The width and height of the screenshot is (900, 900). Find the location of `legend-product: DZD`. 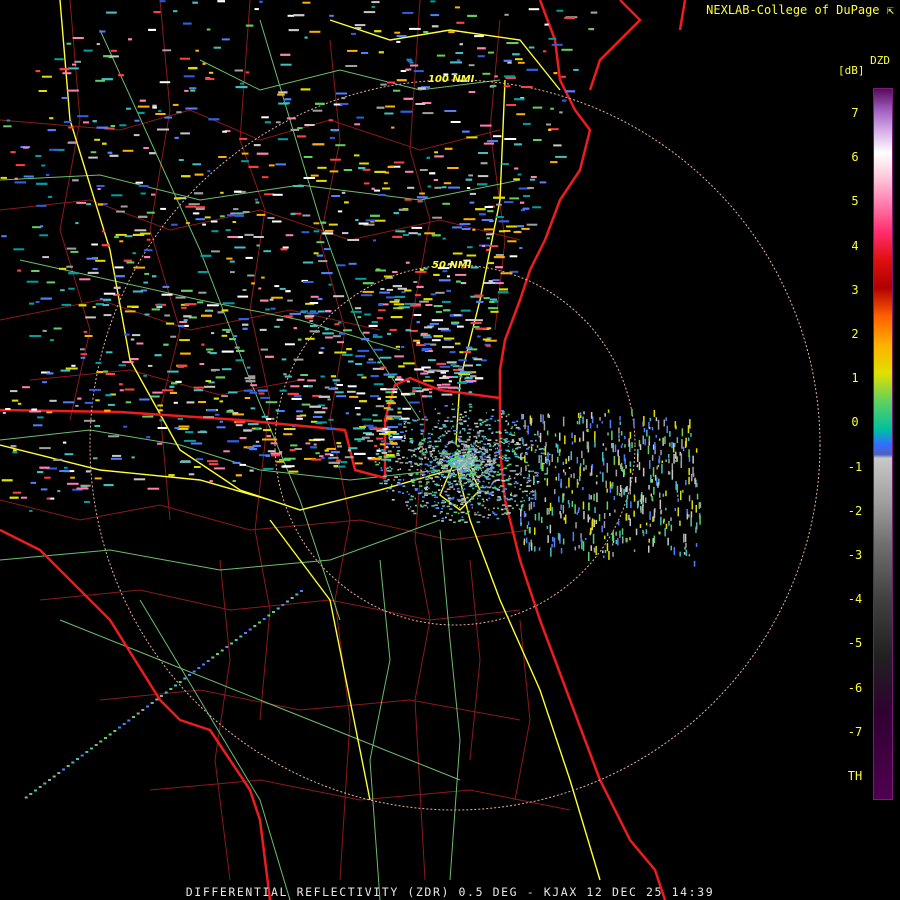

legend-product: DZD is located at coordinates (880, 60).